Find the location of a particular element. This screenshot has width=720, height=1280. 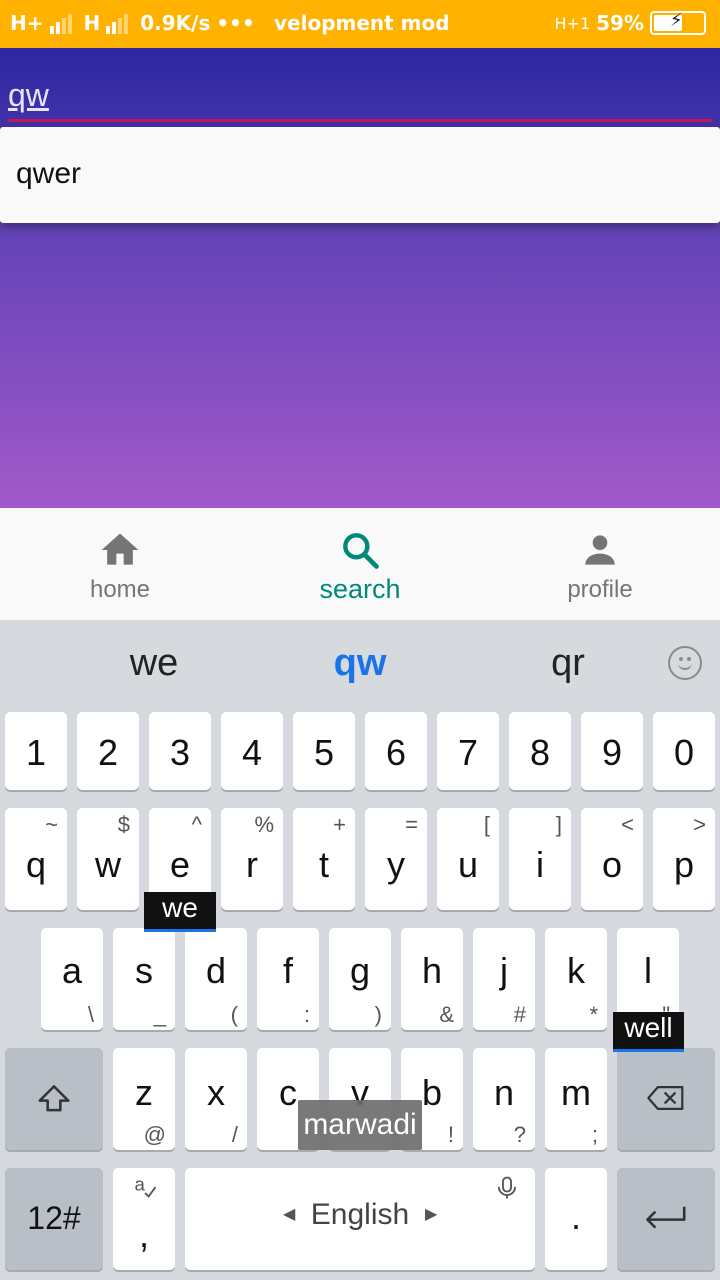

key-q: ~ q is located at coordinates (36, 859).